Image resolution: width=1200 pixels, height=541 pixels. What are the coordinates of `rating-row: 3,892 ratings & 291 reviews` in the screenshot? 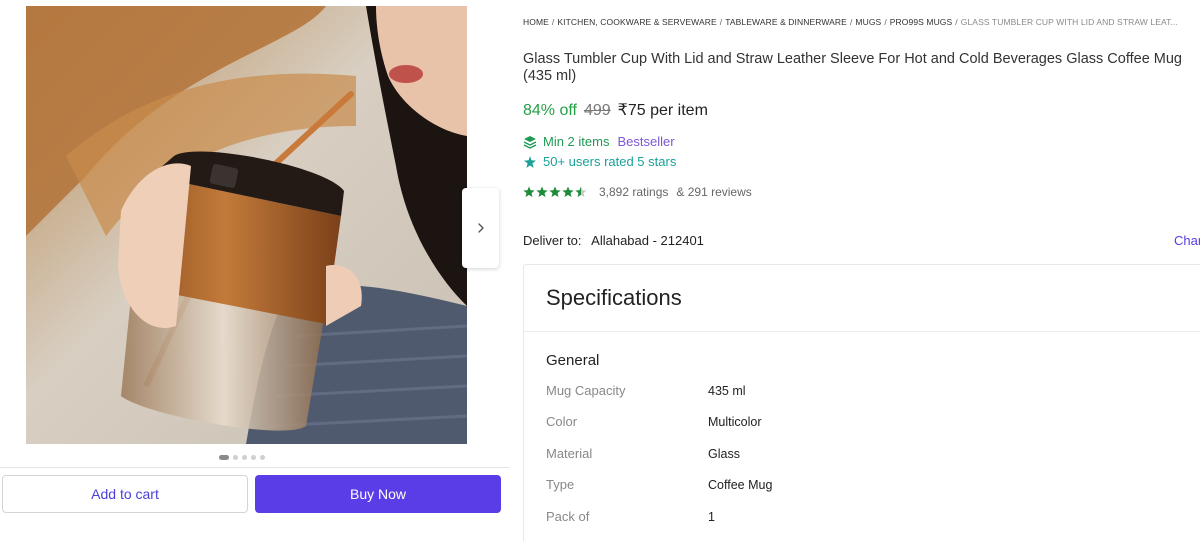 It's located at (637, 192).